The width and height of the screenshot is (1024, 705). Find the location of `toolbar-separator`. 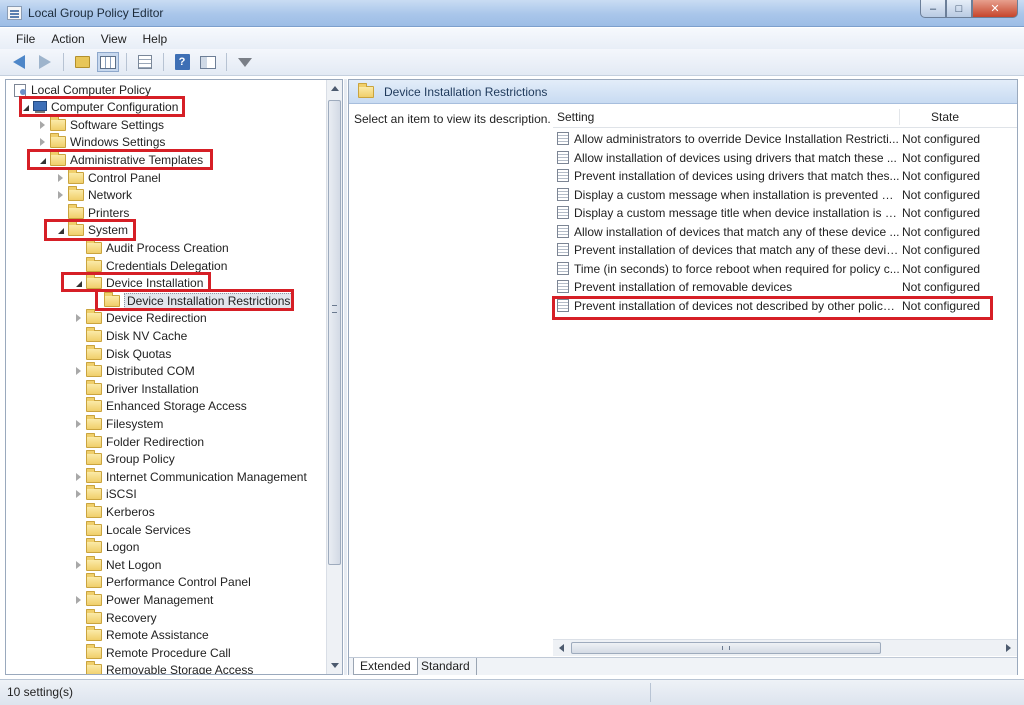

toolbar-separator is located at coordinates (226, 62).